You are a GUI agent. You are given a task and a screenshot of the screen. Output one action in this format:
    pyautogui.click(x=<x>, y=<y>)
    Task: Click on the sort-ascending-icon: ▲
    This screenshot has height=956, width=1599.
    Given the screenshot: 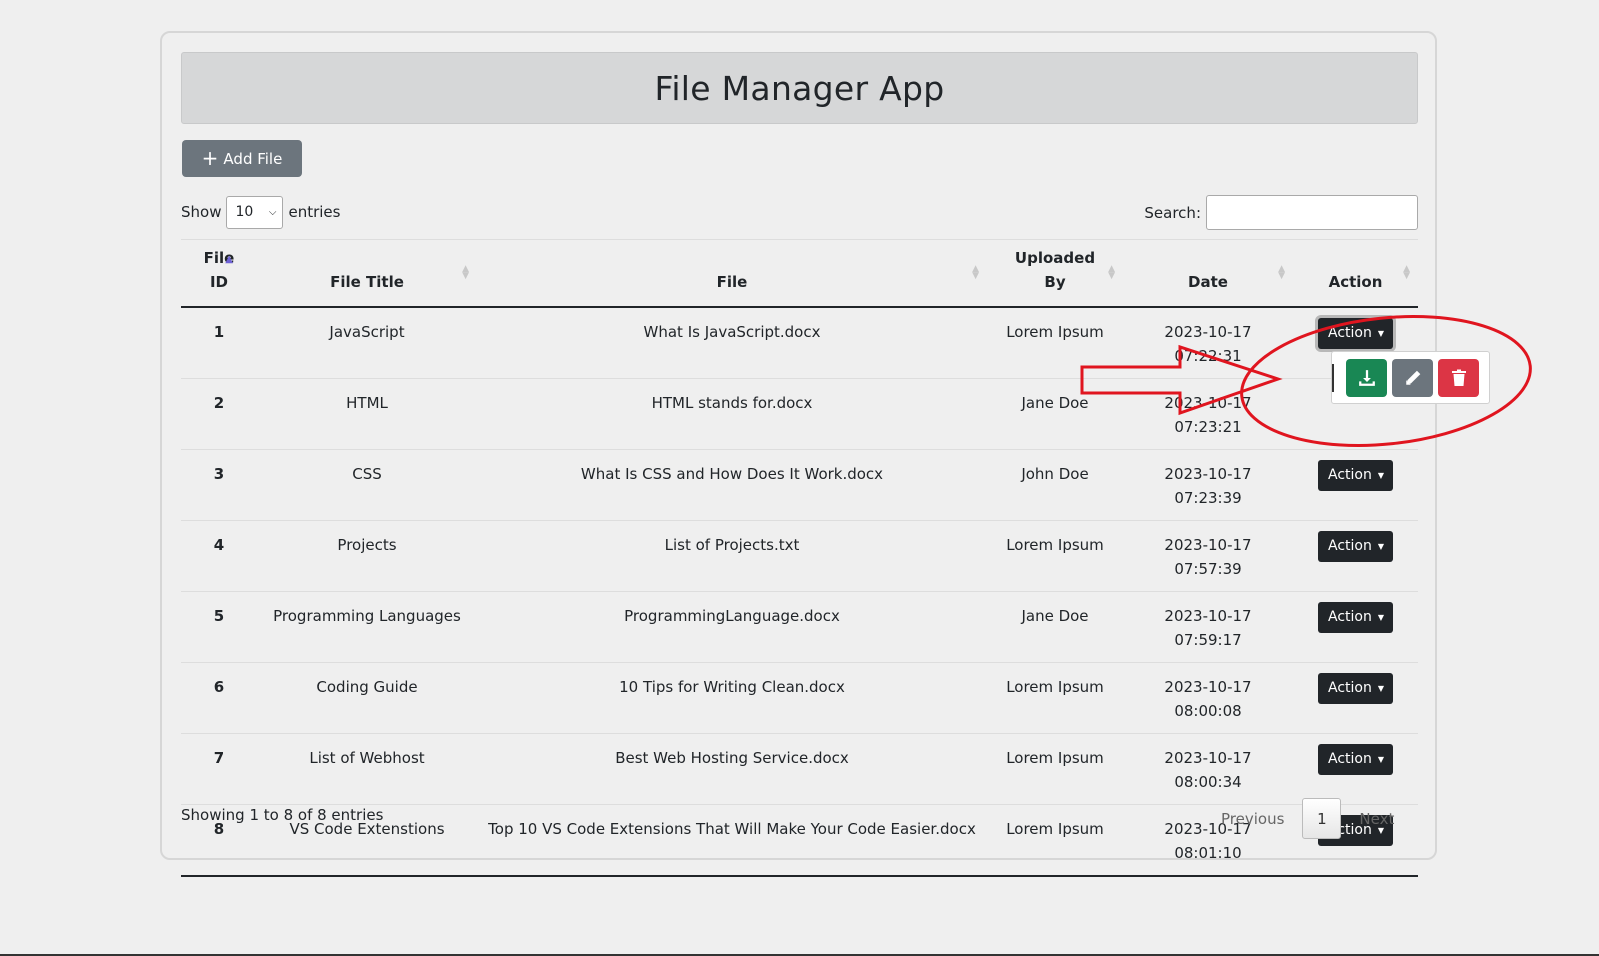 What is the action you would take?
    pyautogui.click(x=229, y=259)
    